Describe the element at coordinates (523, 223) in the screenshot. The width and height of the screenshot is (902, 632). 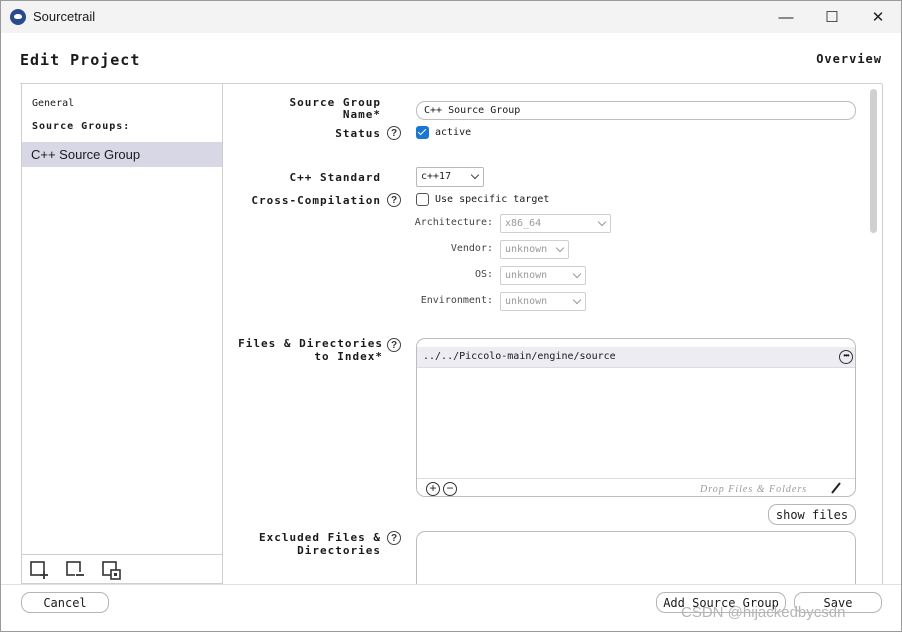
I see `architecture-value: x86_64` at that location.